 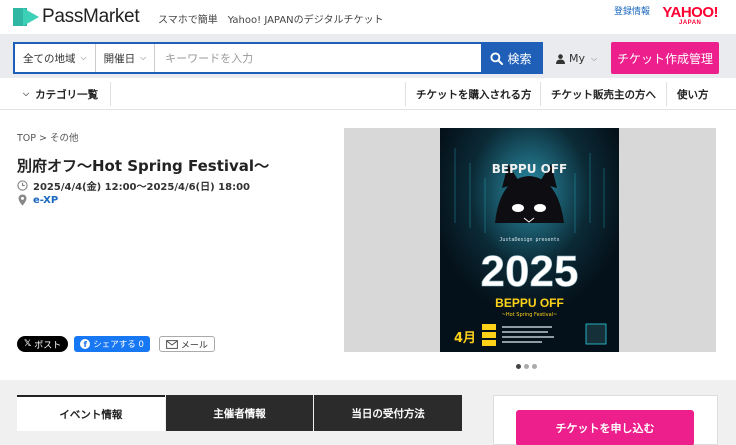 What do you see at coordinates (529, 169) in the screenshot?
I see `poster-logo-text: BEPPU OFF` at bounding box center [529, 169].